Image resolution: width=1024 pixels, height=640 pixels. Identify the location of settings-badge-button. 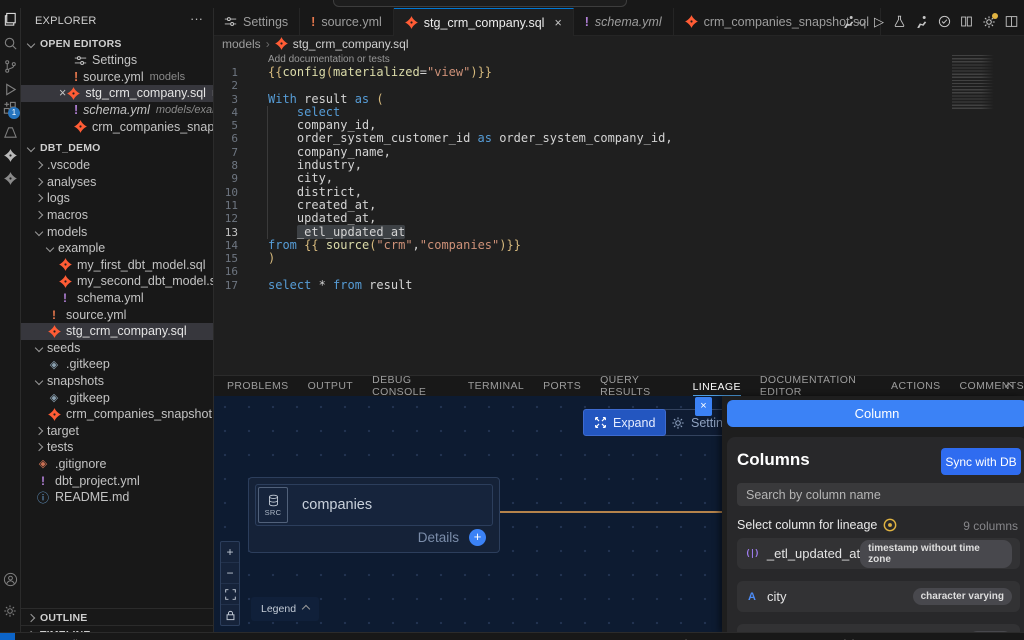
(990, 20).